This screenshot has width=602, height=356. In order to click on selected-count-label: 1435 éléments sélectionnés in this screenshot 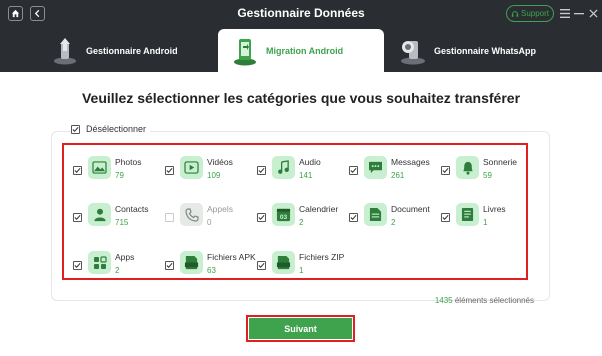, I will do `click(484, 300)`.